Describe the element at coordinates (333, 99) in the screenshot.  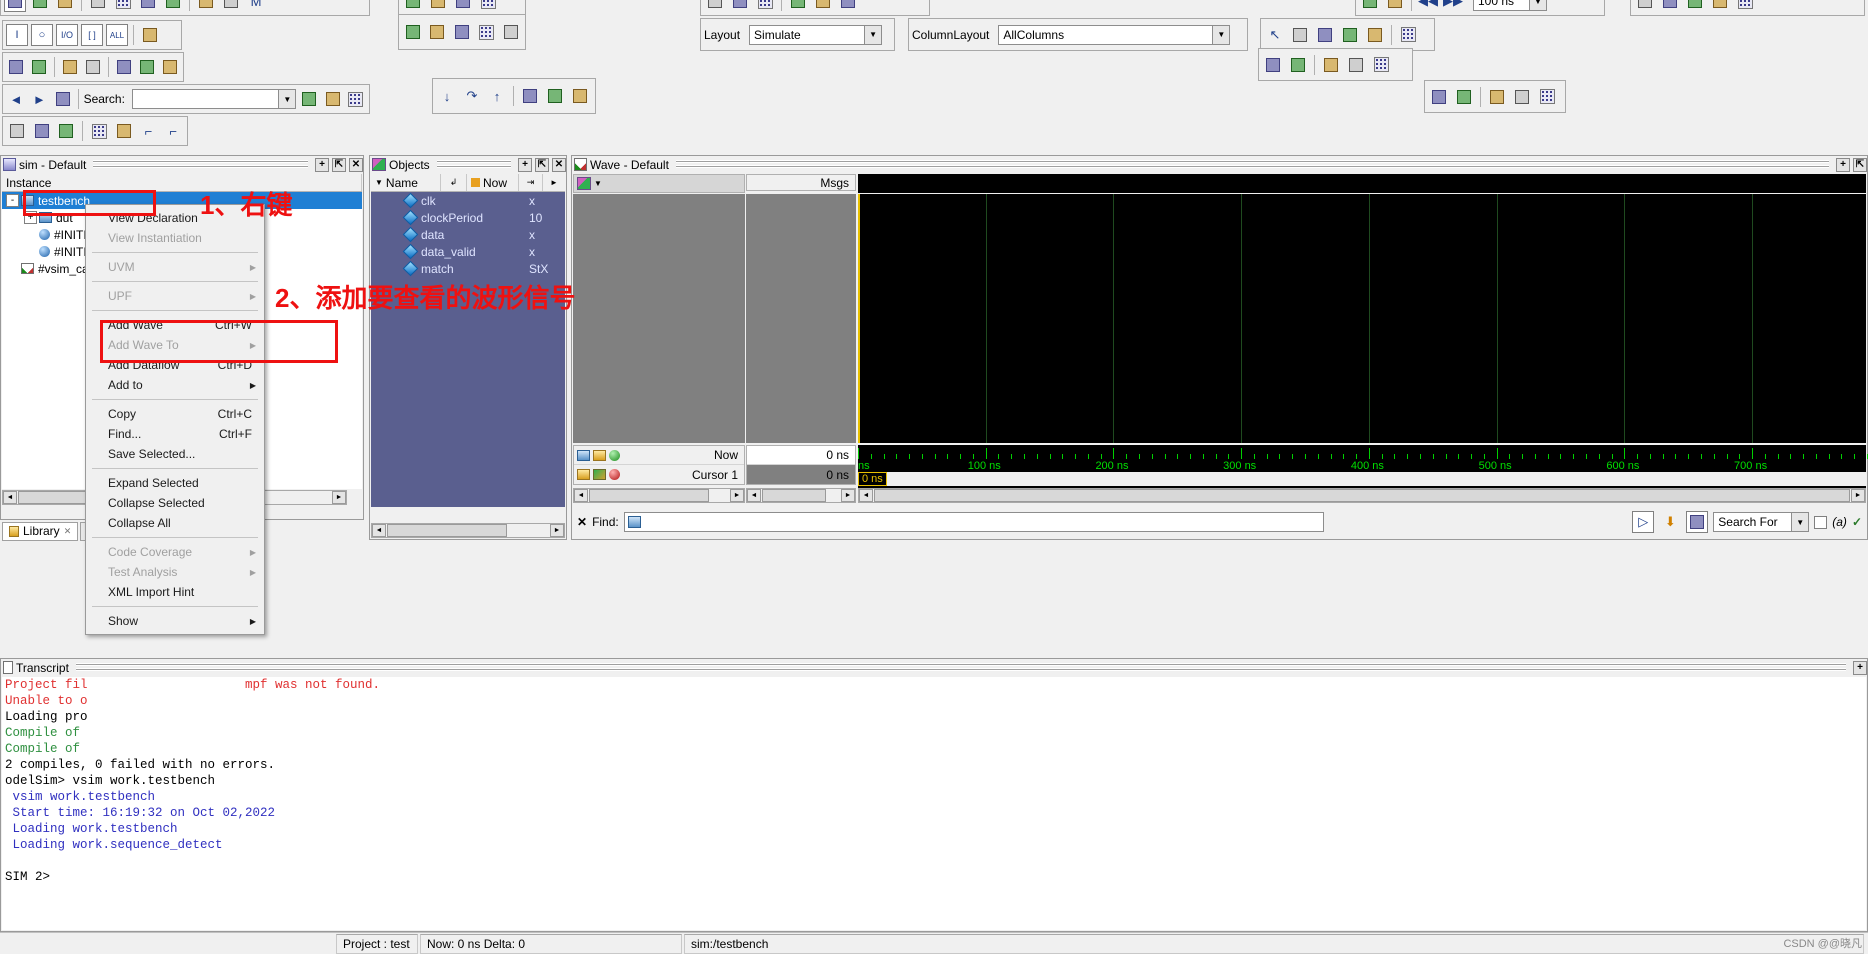
I see `search-all-icon` at that location.